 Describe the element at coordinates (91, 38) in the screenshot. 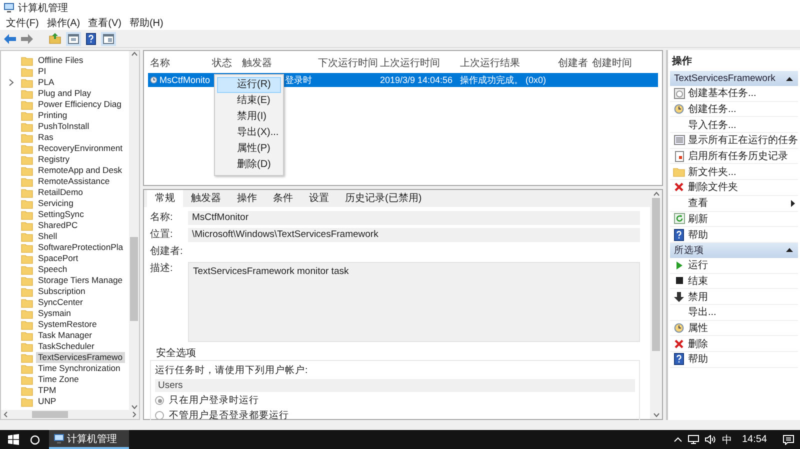

I see `help-icon` at that location.